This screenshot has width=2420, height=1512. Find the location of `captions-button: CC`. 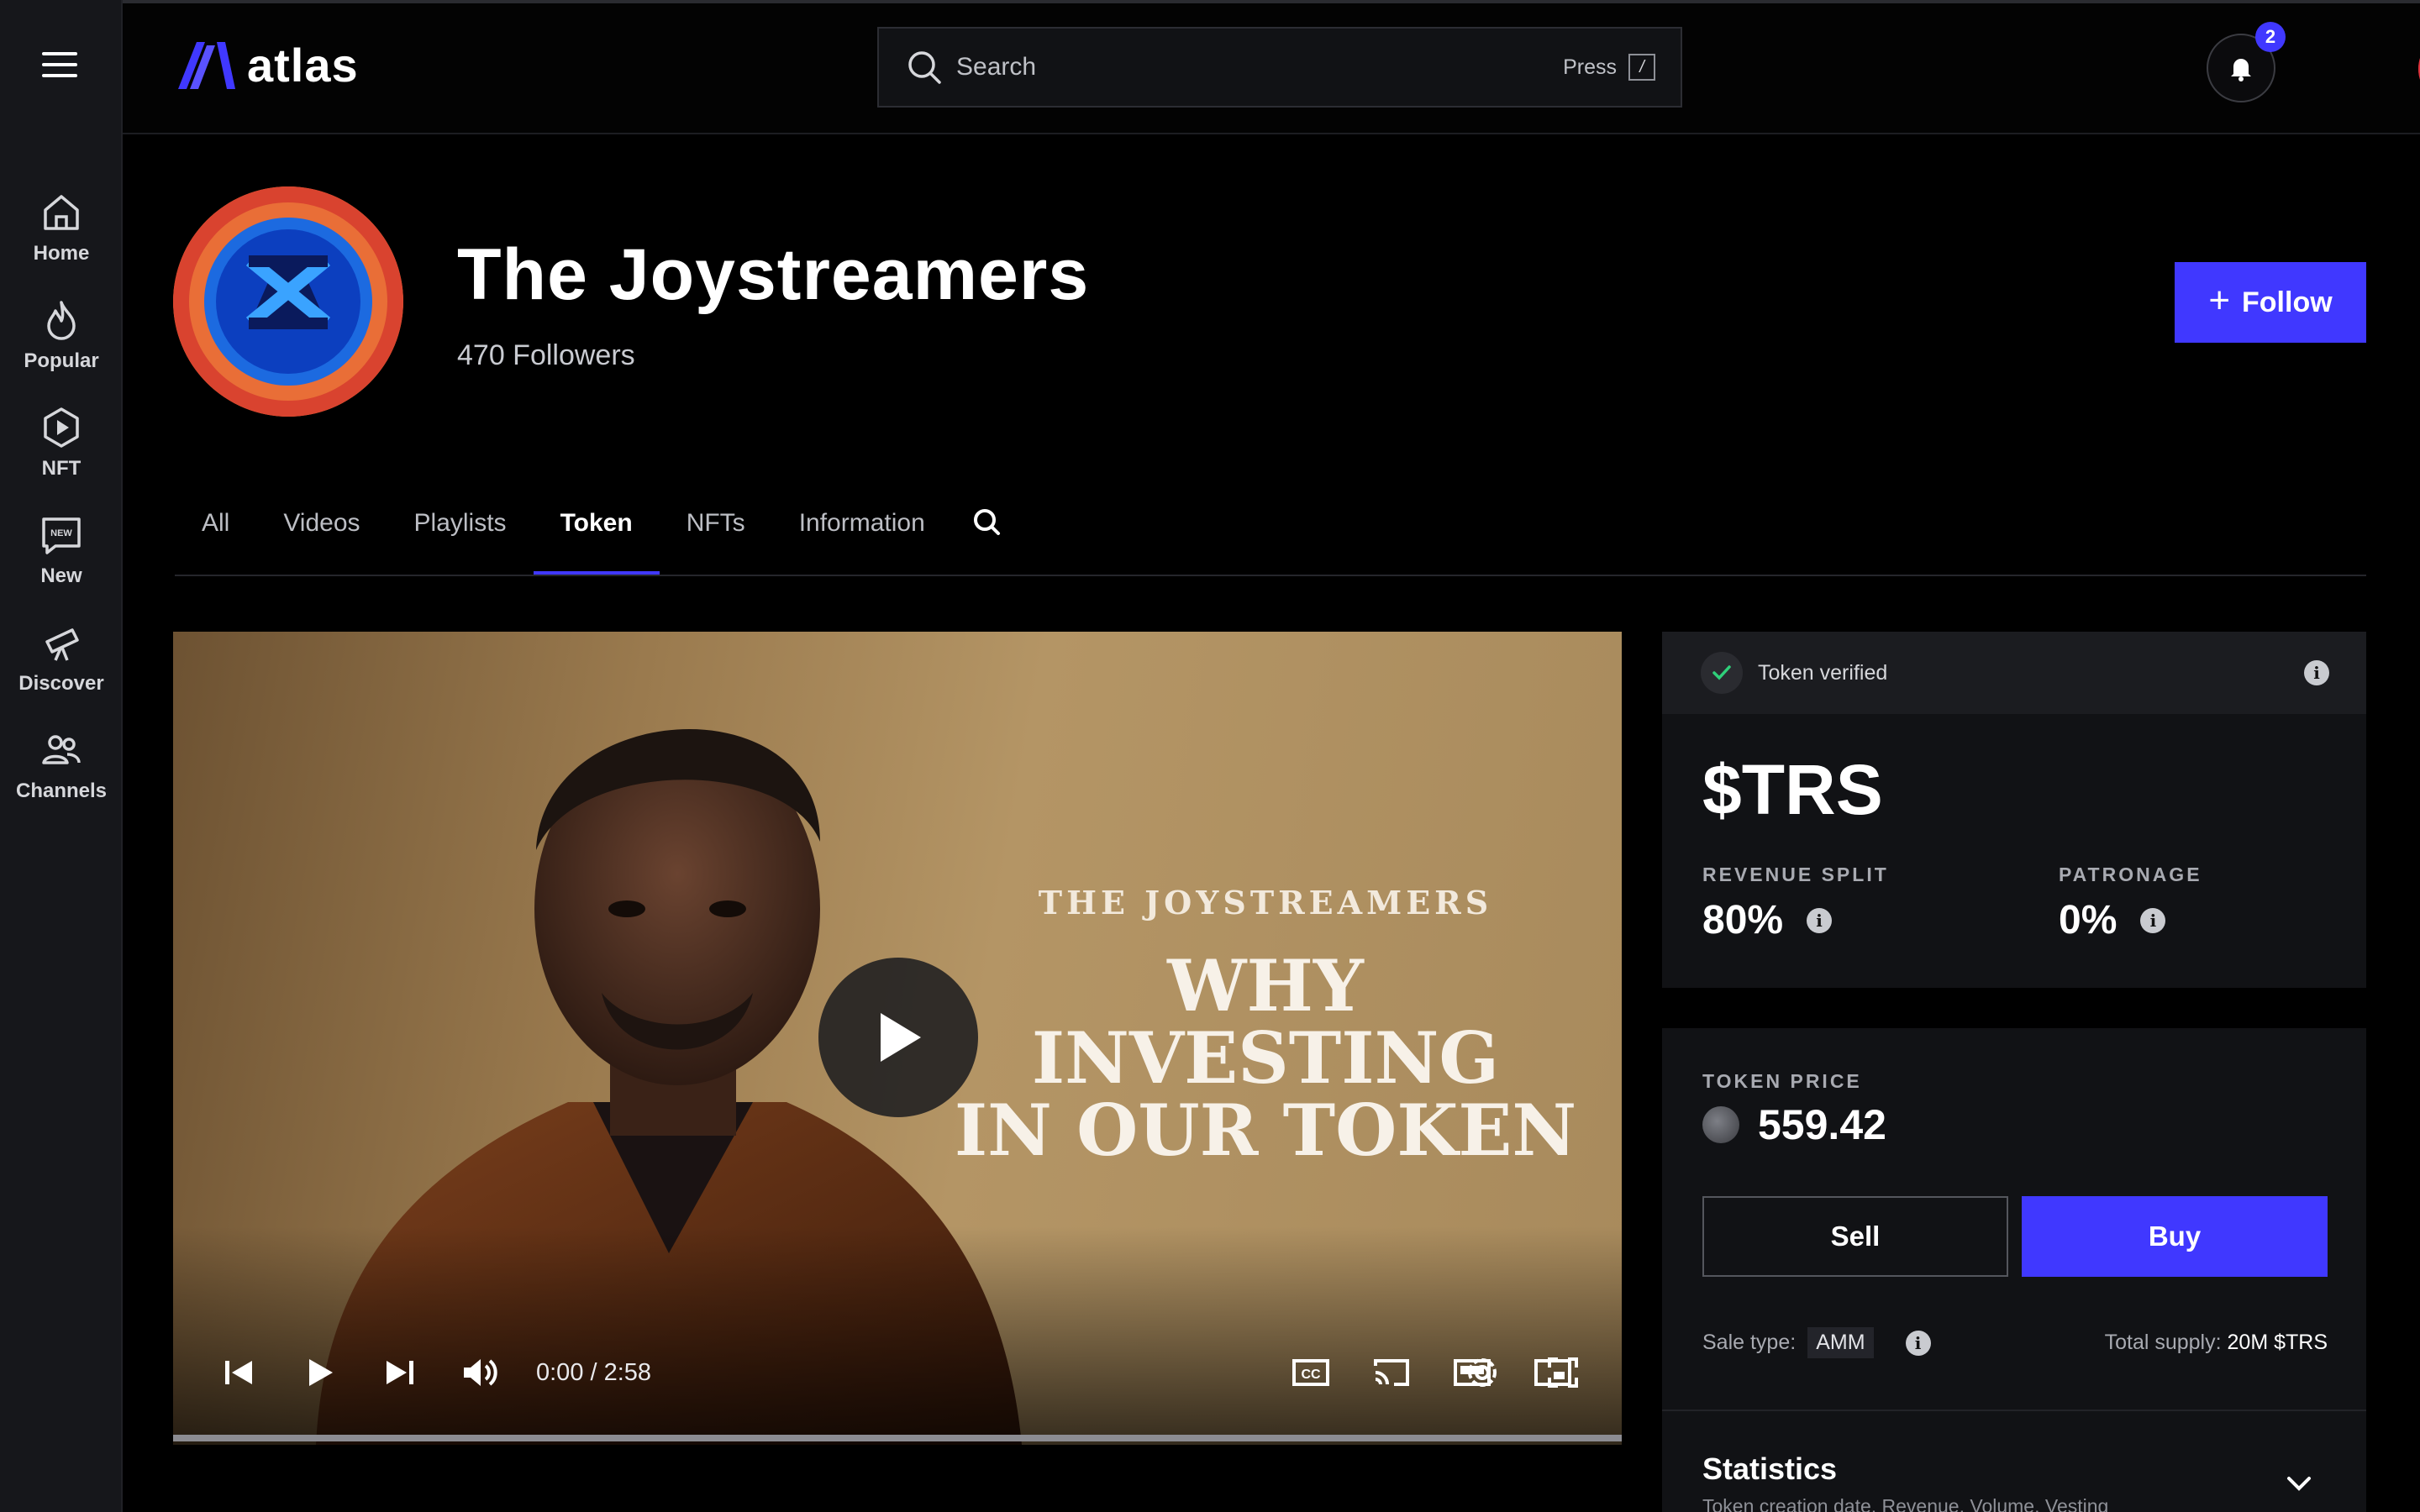

captions-button: CC is located at coordinates (1311, 1372).